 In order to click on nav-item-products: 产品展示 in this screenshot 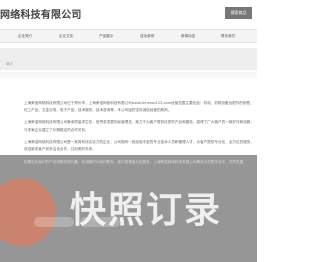, I will do `click(106, 36)`.